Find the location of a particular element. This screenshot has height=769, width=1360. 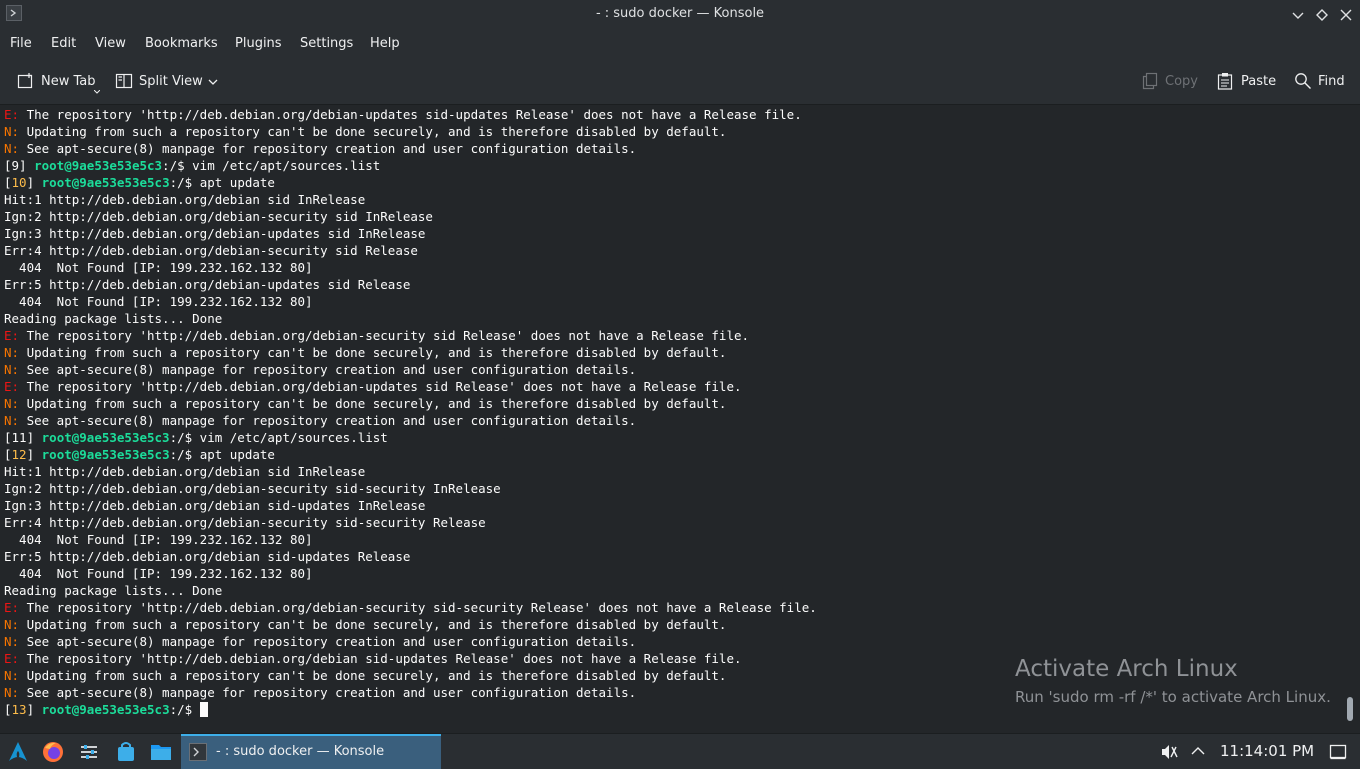

line-prefix: 12 is located at coordinates (19, 454).